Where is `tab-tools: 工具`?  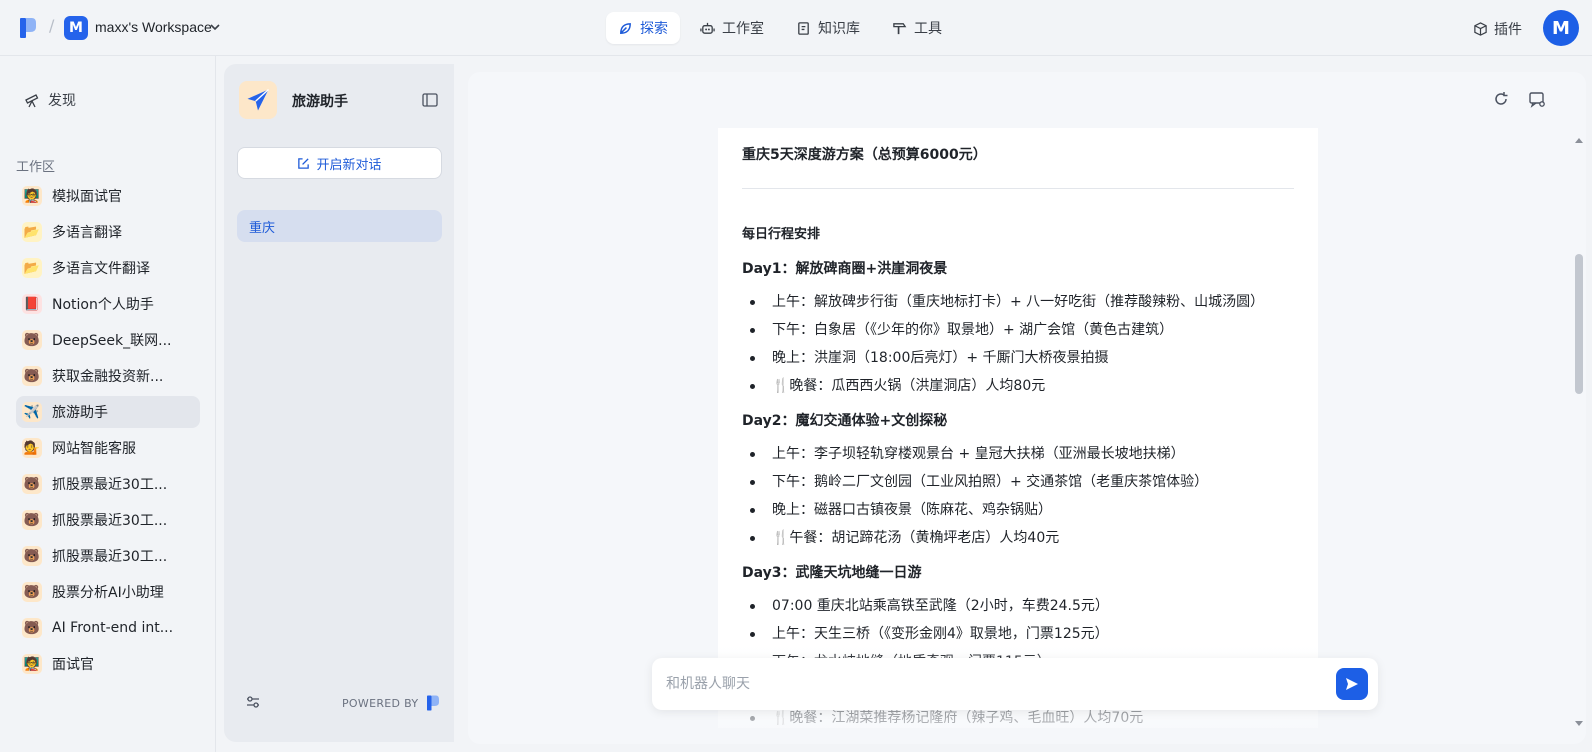 tab-tools: 工具 is located at coordinates (917, 28).